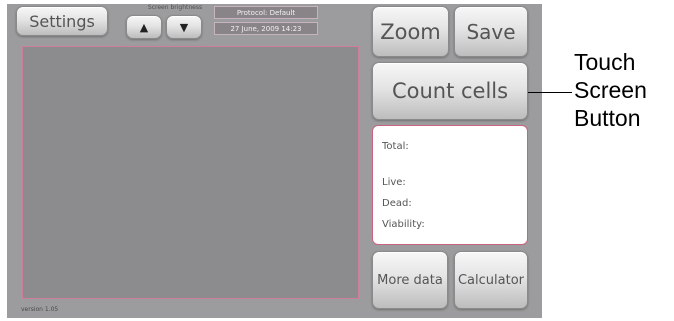  Describe the element at coordinates (62, 21) in the screenshot. I see `settings-button: Settings` at that location.